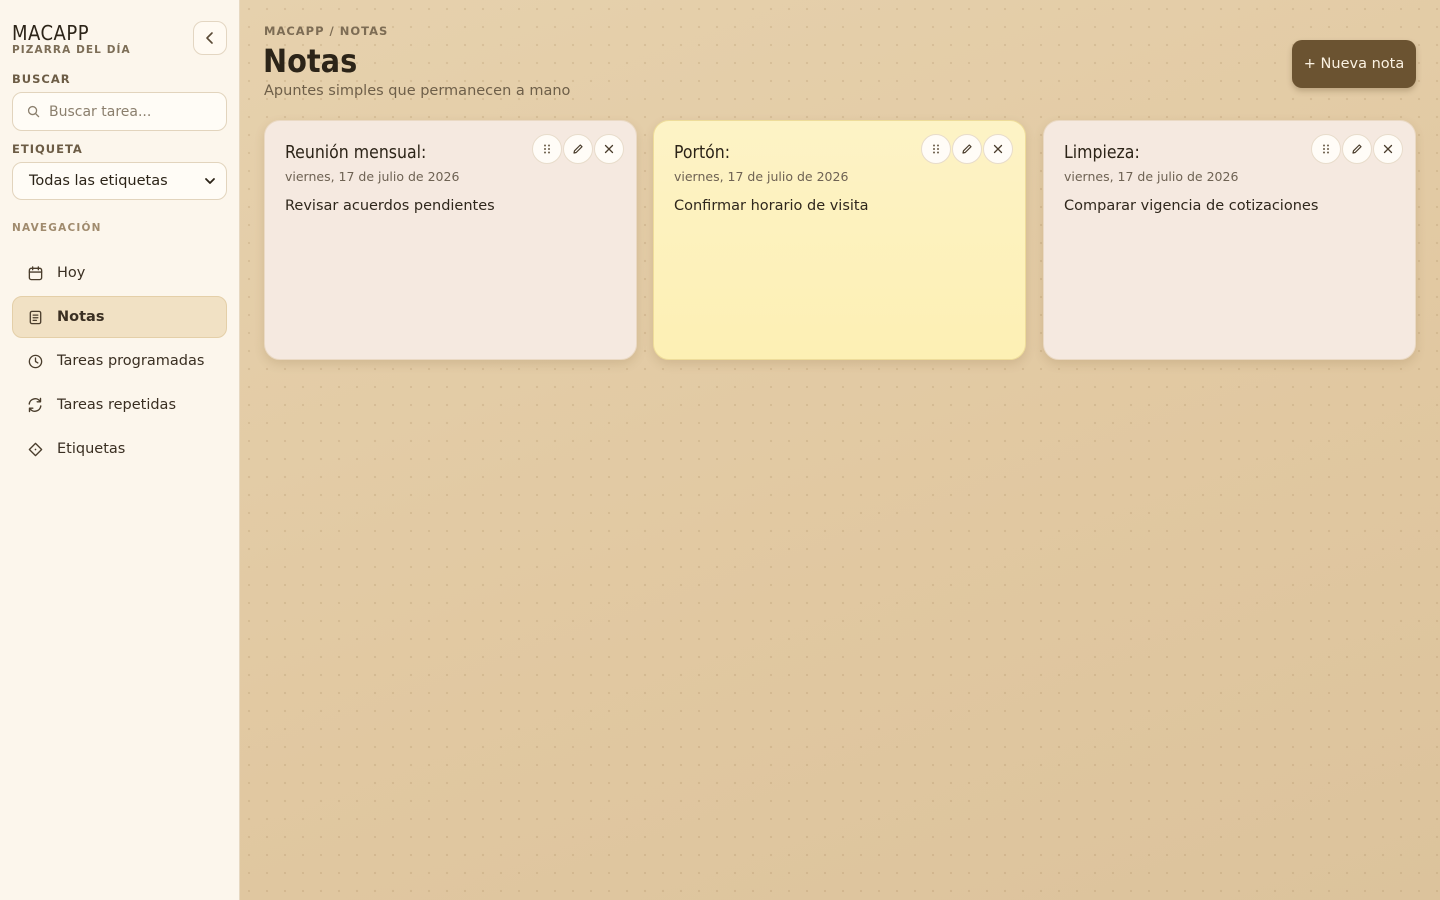 The width and height of the screenshot is (1440, 900). I want to click on tag-select: Todas las etiquetas, so click(119, 181).